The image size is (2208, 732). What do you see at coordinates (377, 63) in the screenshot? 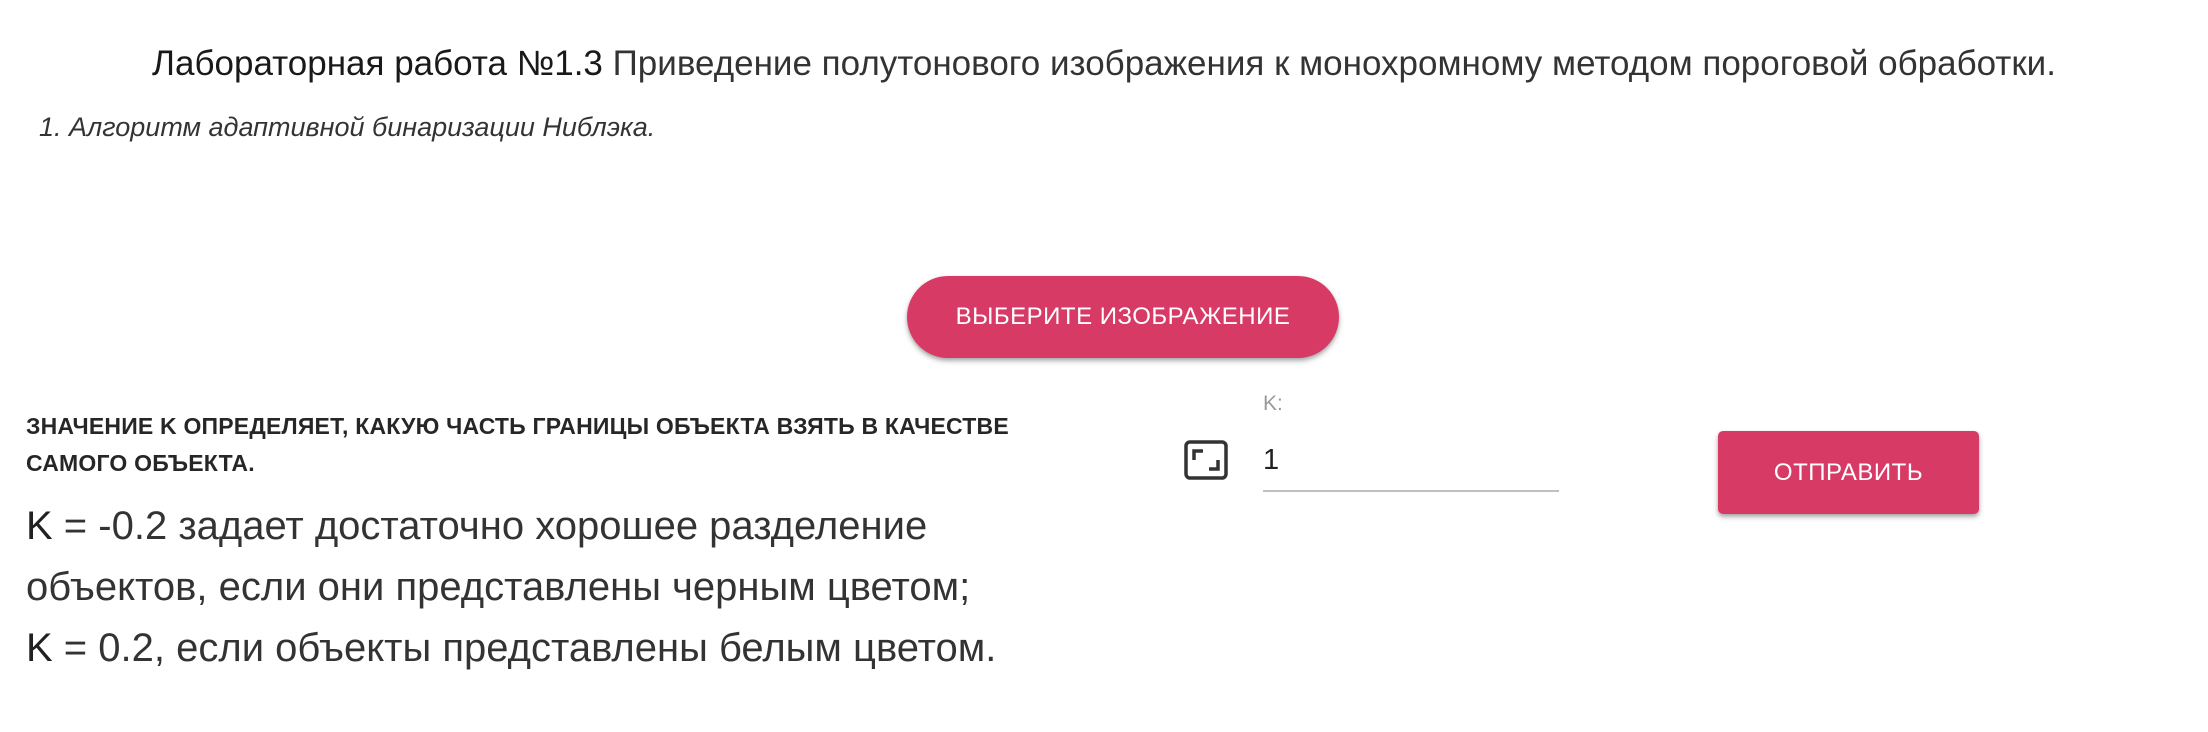
I see `title-lab-number: Лабораторная работа №1.3` at bounding box center [377, 63].